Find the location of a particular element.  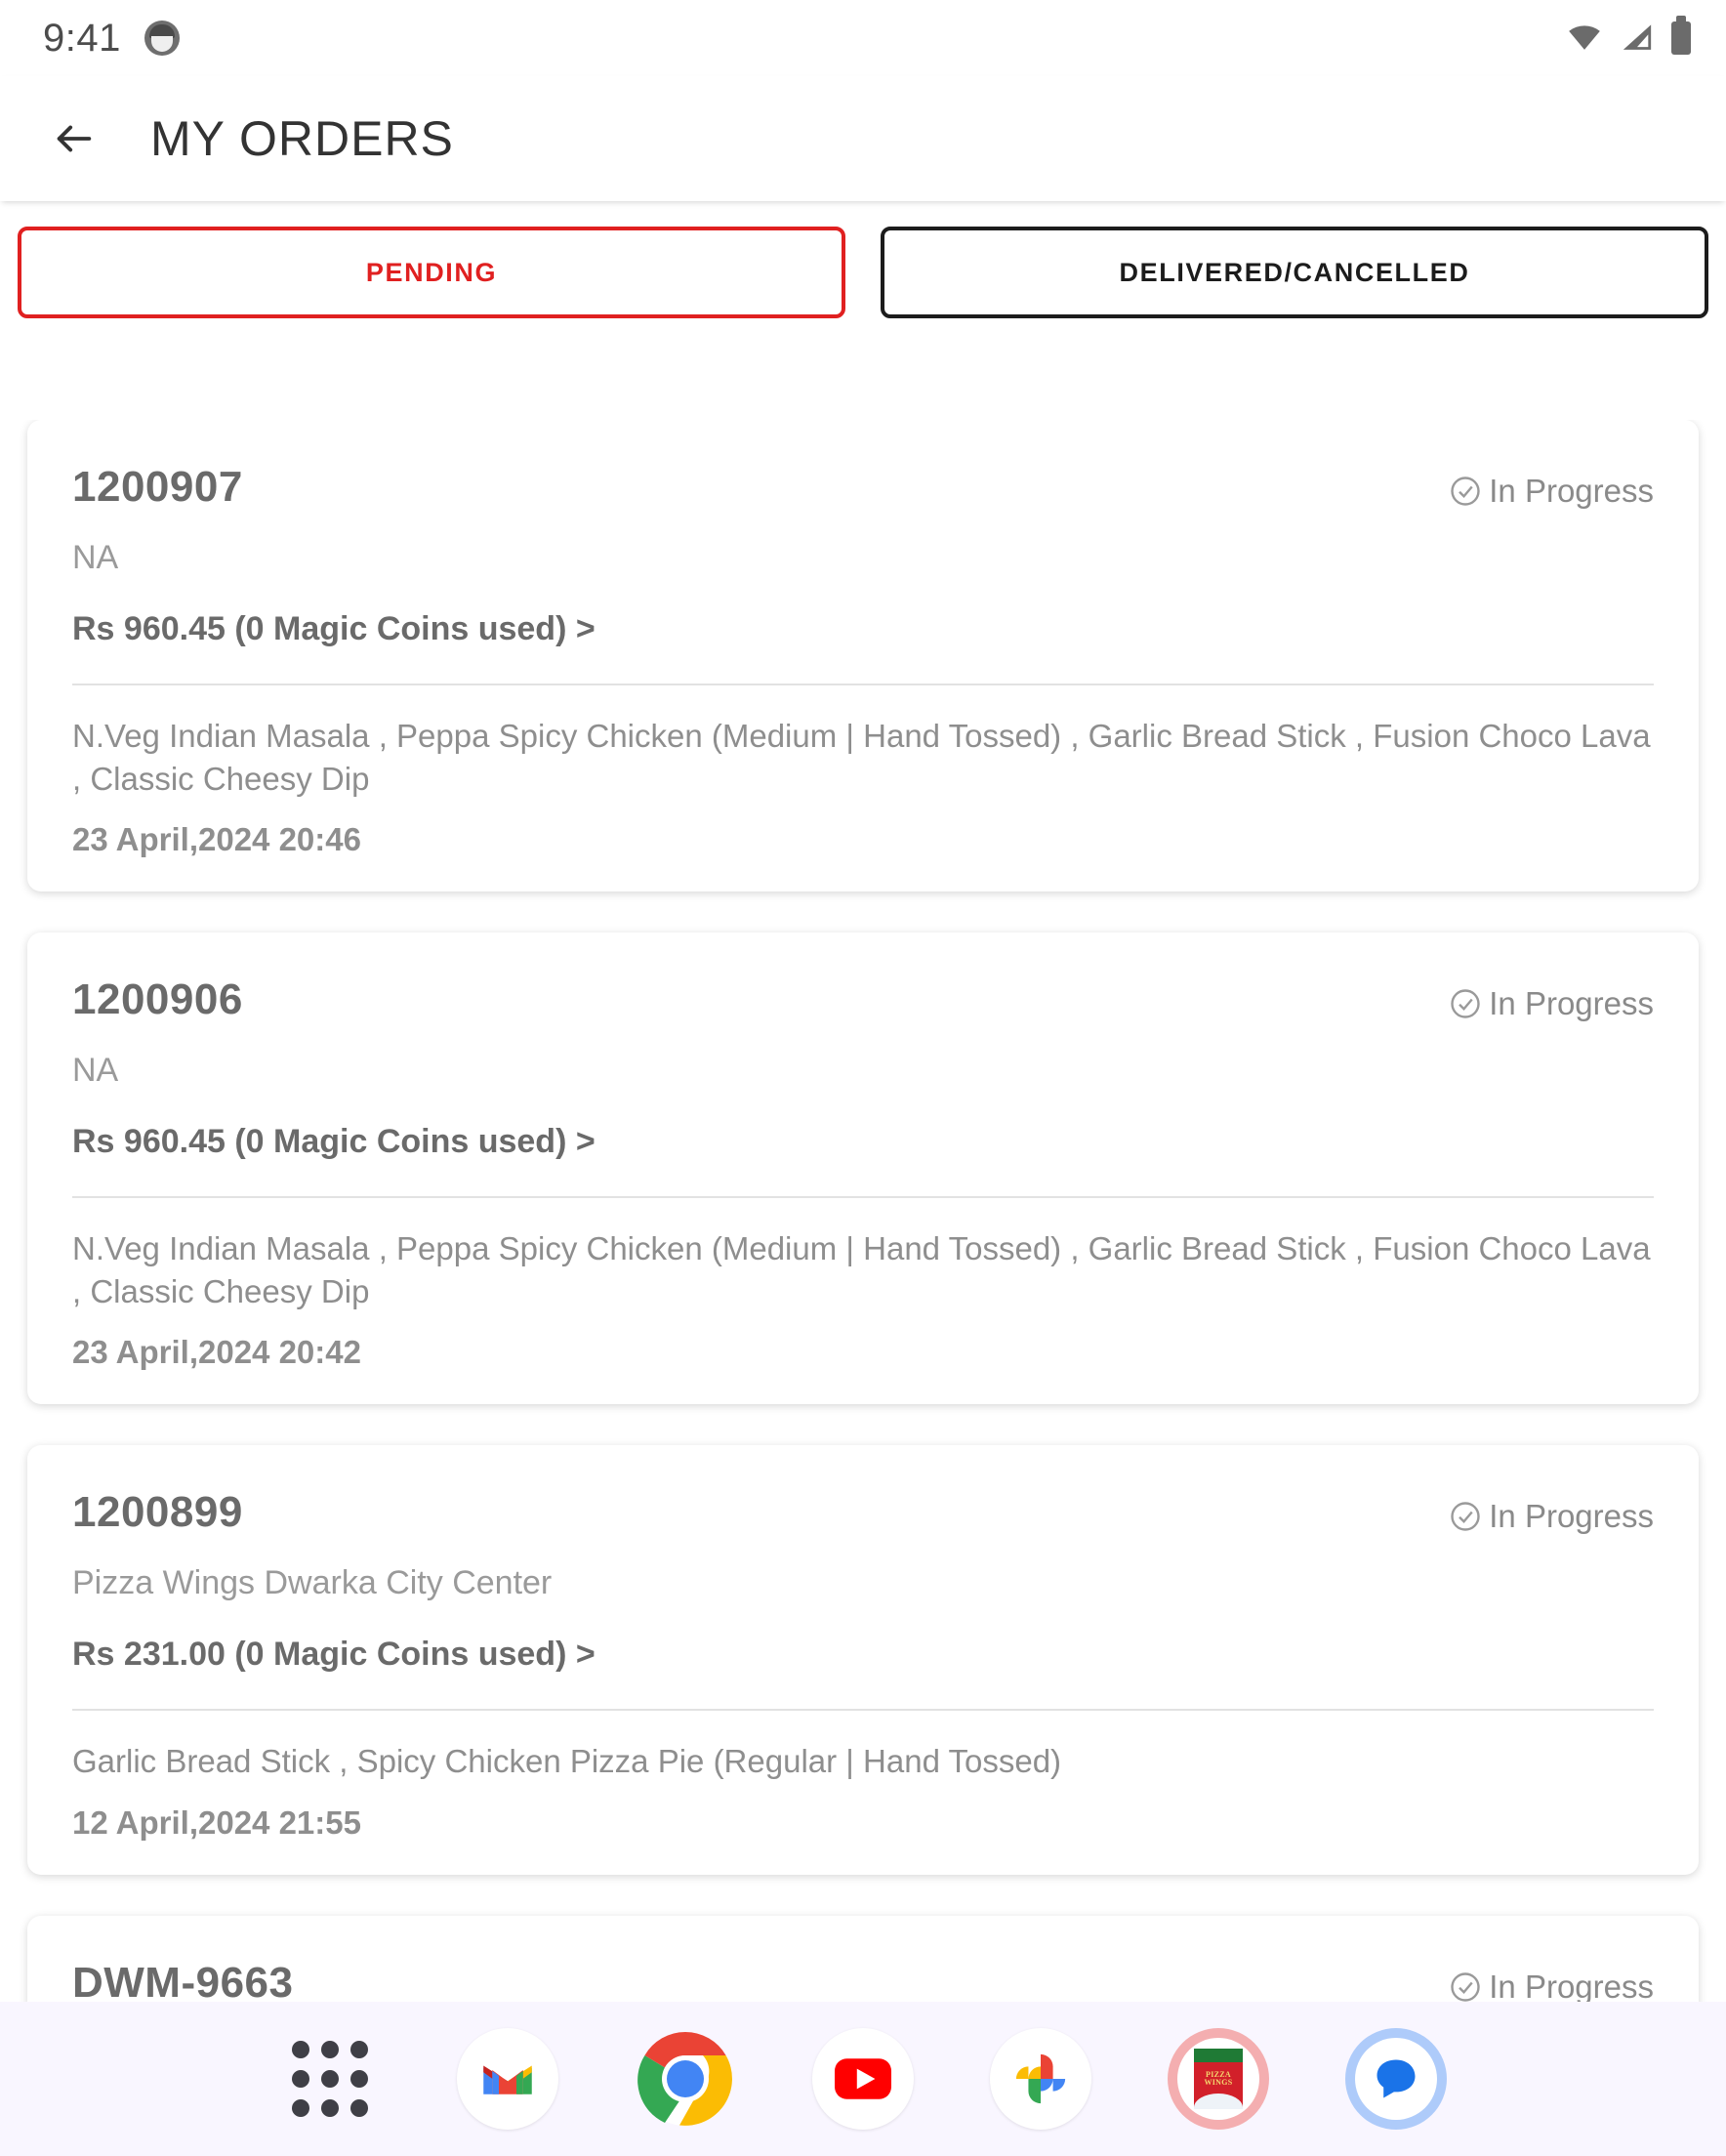

app-bar: MY ORDERS is located at coordinates (863, 138).